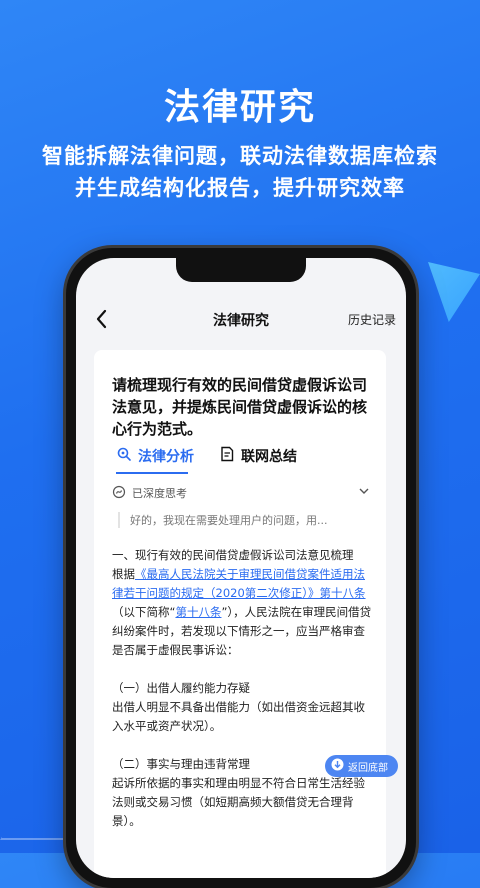  I want to click on promo-subtitle-line1: 智能拆解法律问题，联动法律数据库检索, so click(240, 156).